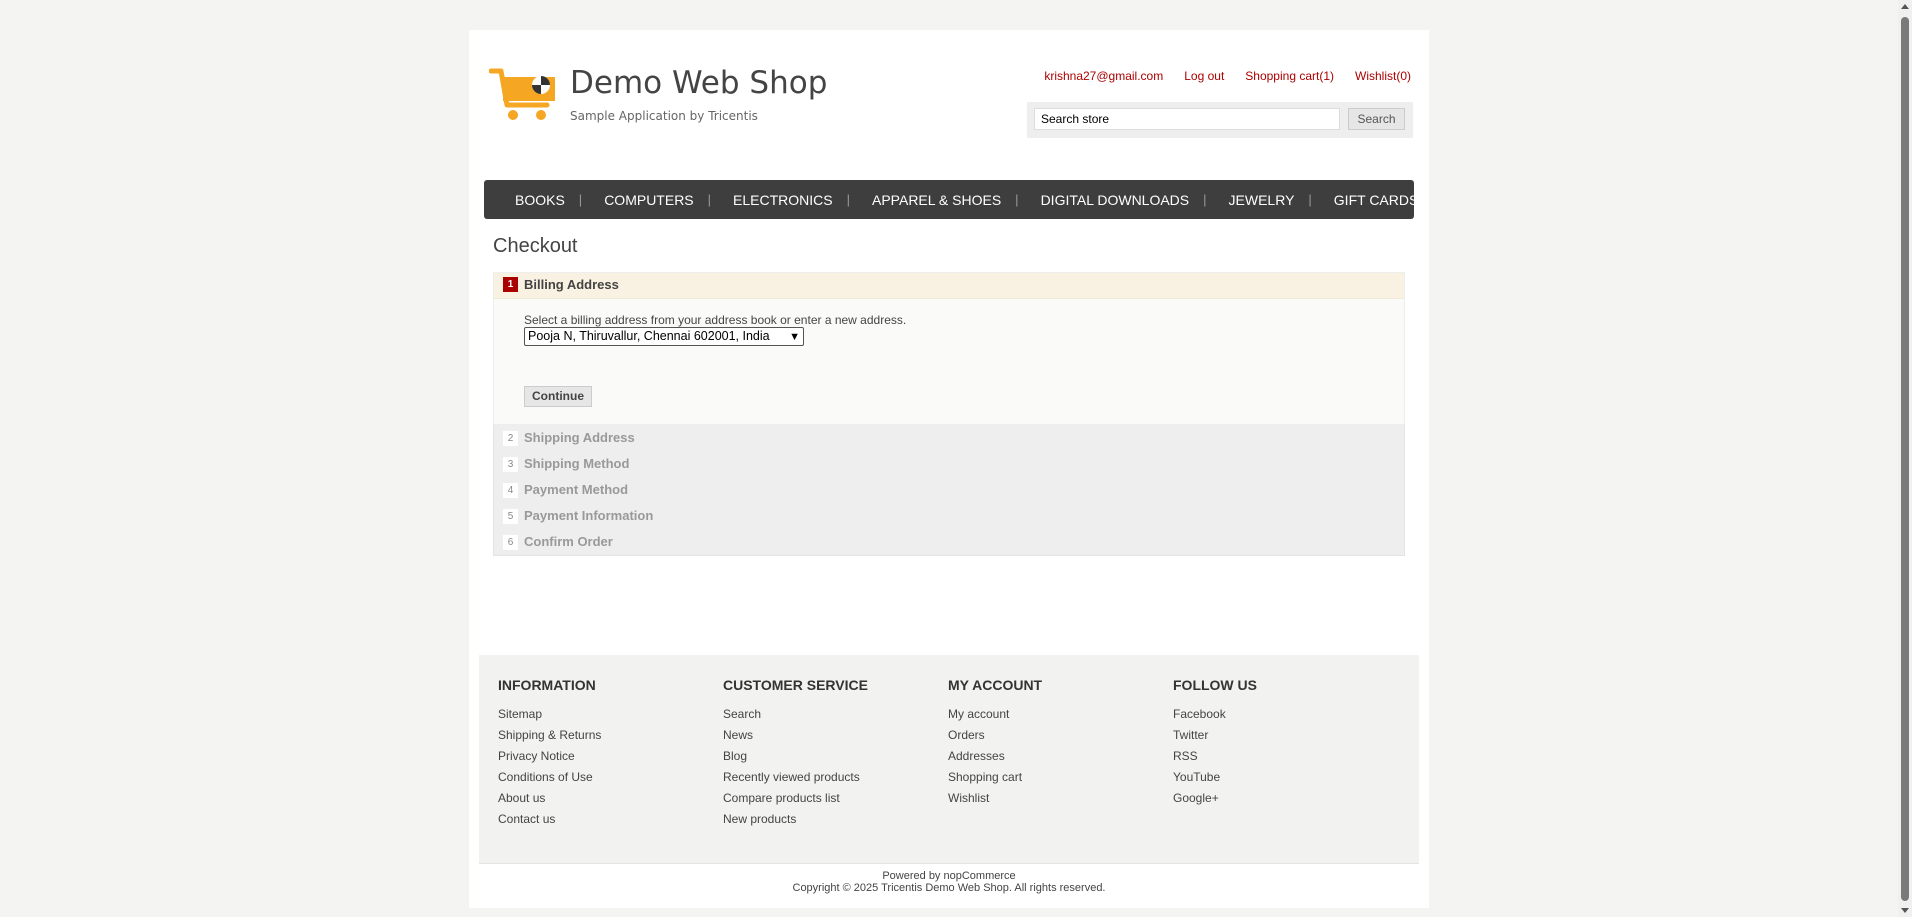 The height and width of the screenshot is (917, 1912). What do you see at coordinates (610, 759) in the screenshot?
I see `footer-link-privacy-notice: Privacy Notice` at bounding box center [610, 759].